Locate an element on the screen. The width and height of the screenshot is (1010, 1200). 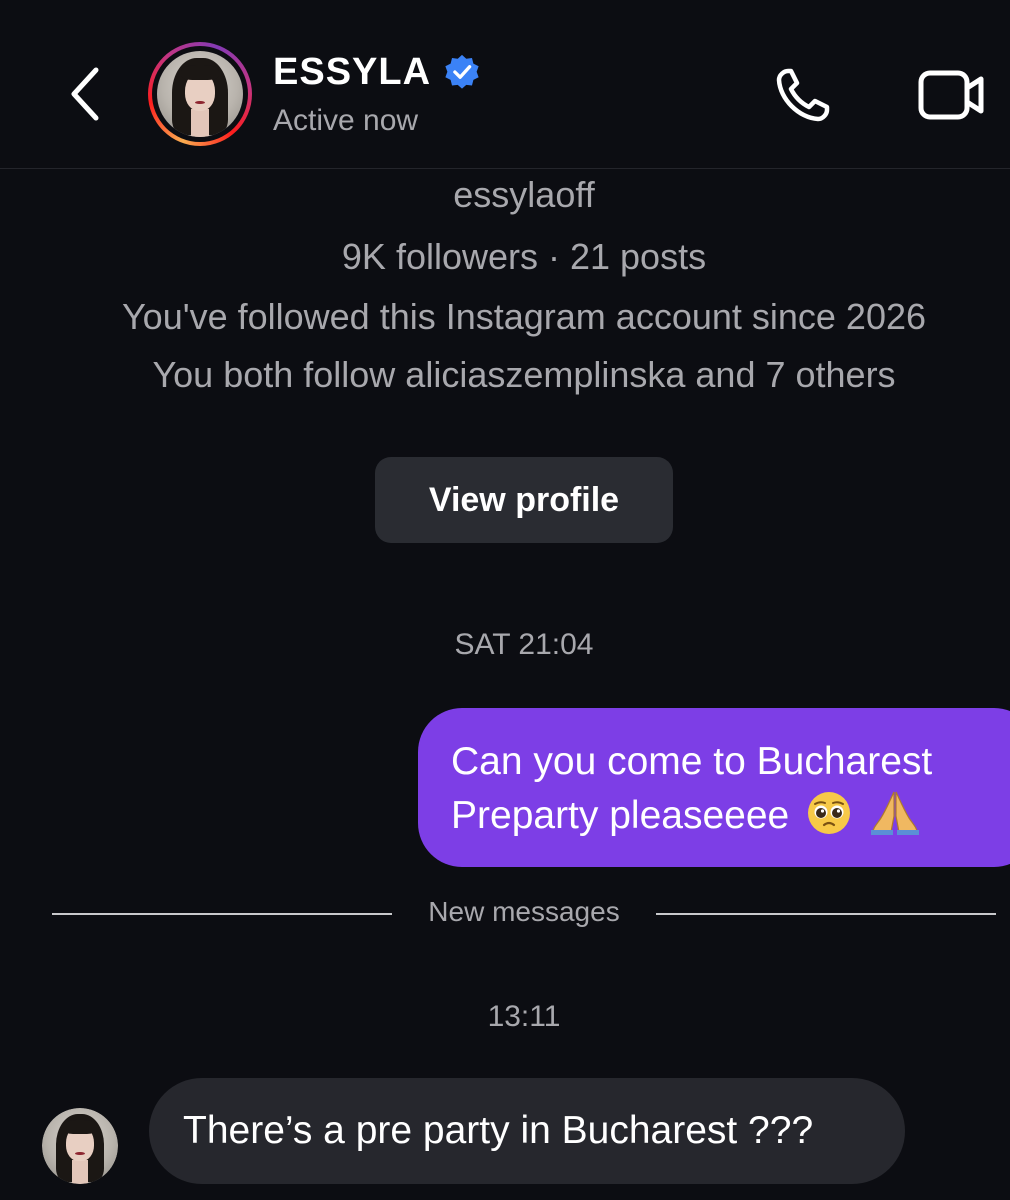
view-profile-button: View profile is located at coordinates (524, 500).